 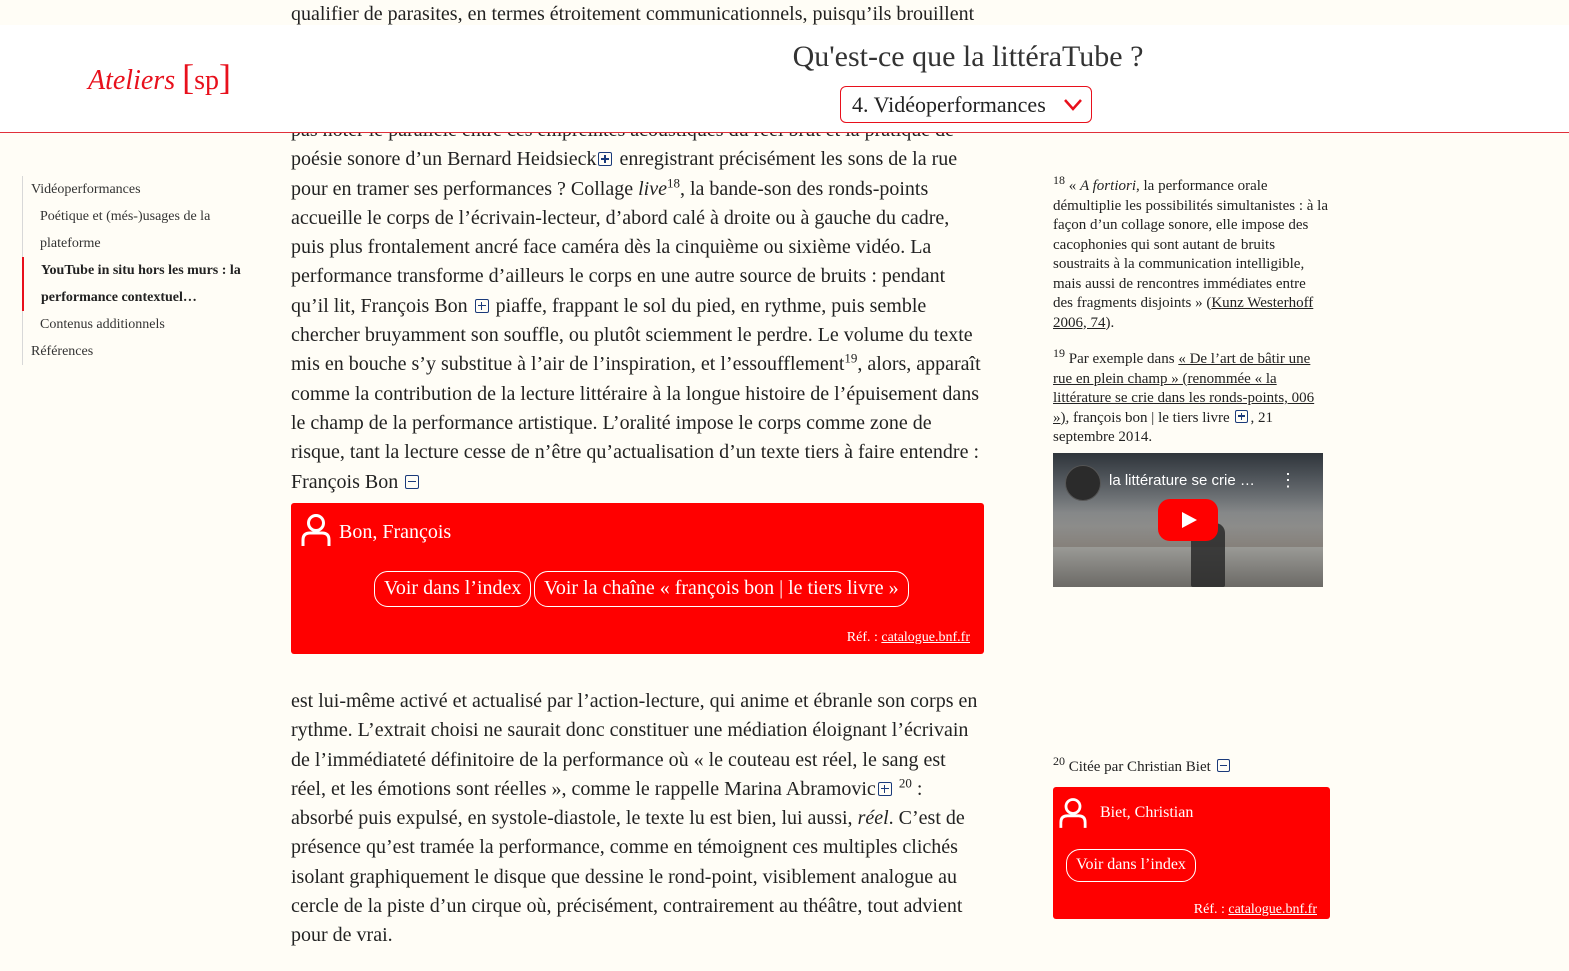 I want to click on video-embed: la littérature se crie … ⋮, so click(x=1188, y=520).